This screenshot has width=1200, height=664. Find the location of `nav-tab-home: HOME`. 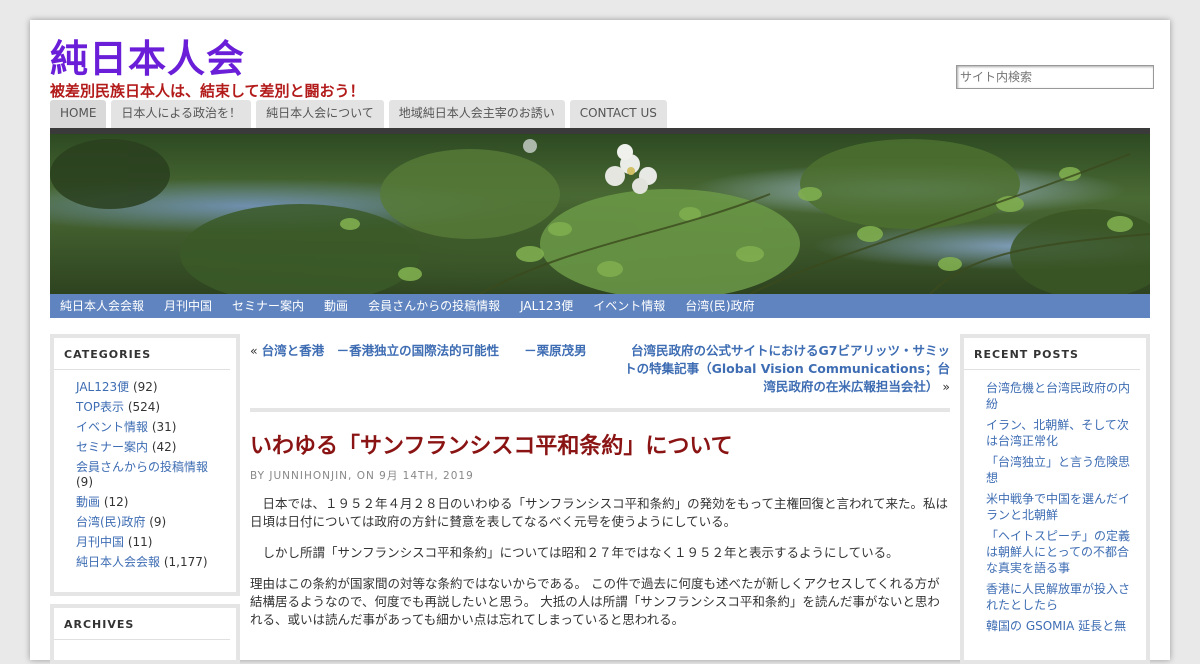

nav-tab-home: HOME is located at coordinates (78, 114).